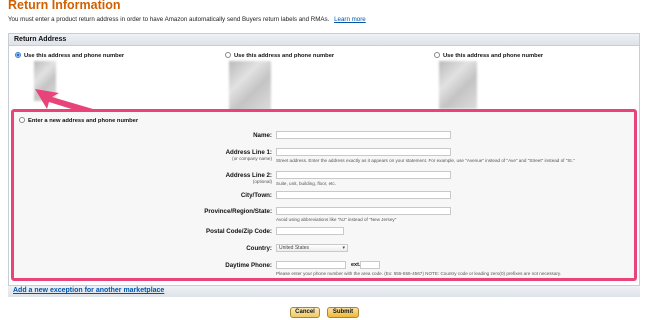 The width and height of the screenshot is (650, 320). What do you see at coordinates (83, 121) in the screenshot?
I see `new-address-label: Enter a new address and phone number` at bounding box center [83, 121].